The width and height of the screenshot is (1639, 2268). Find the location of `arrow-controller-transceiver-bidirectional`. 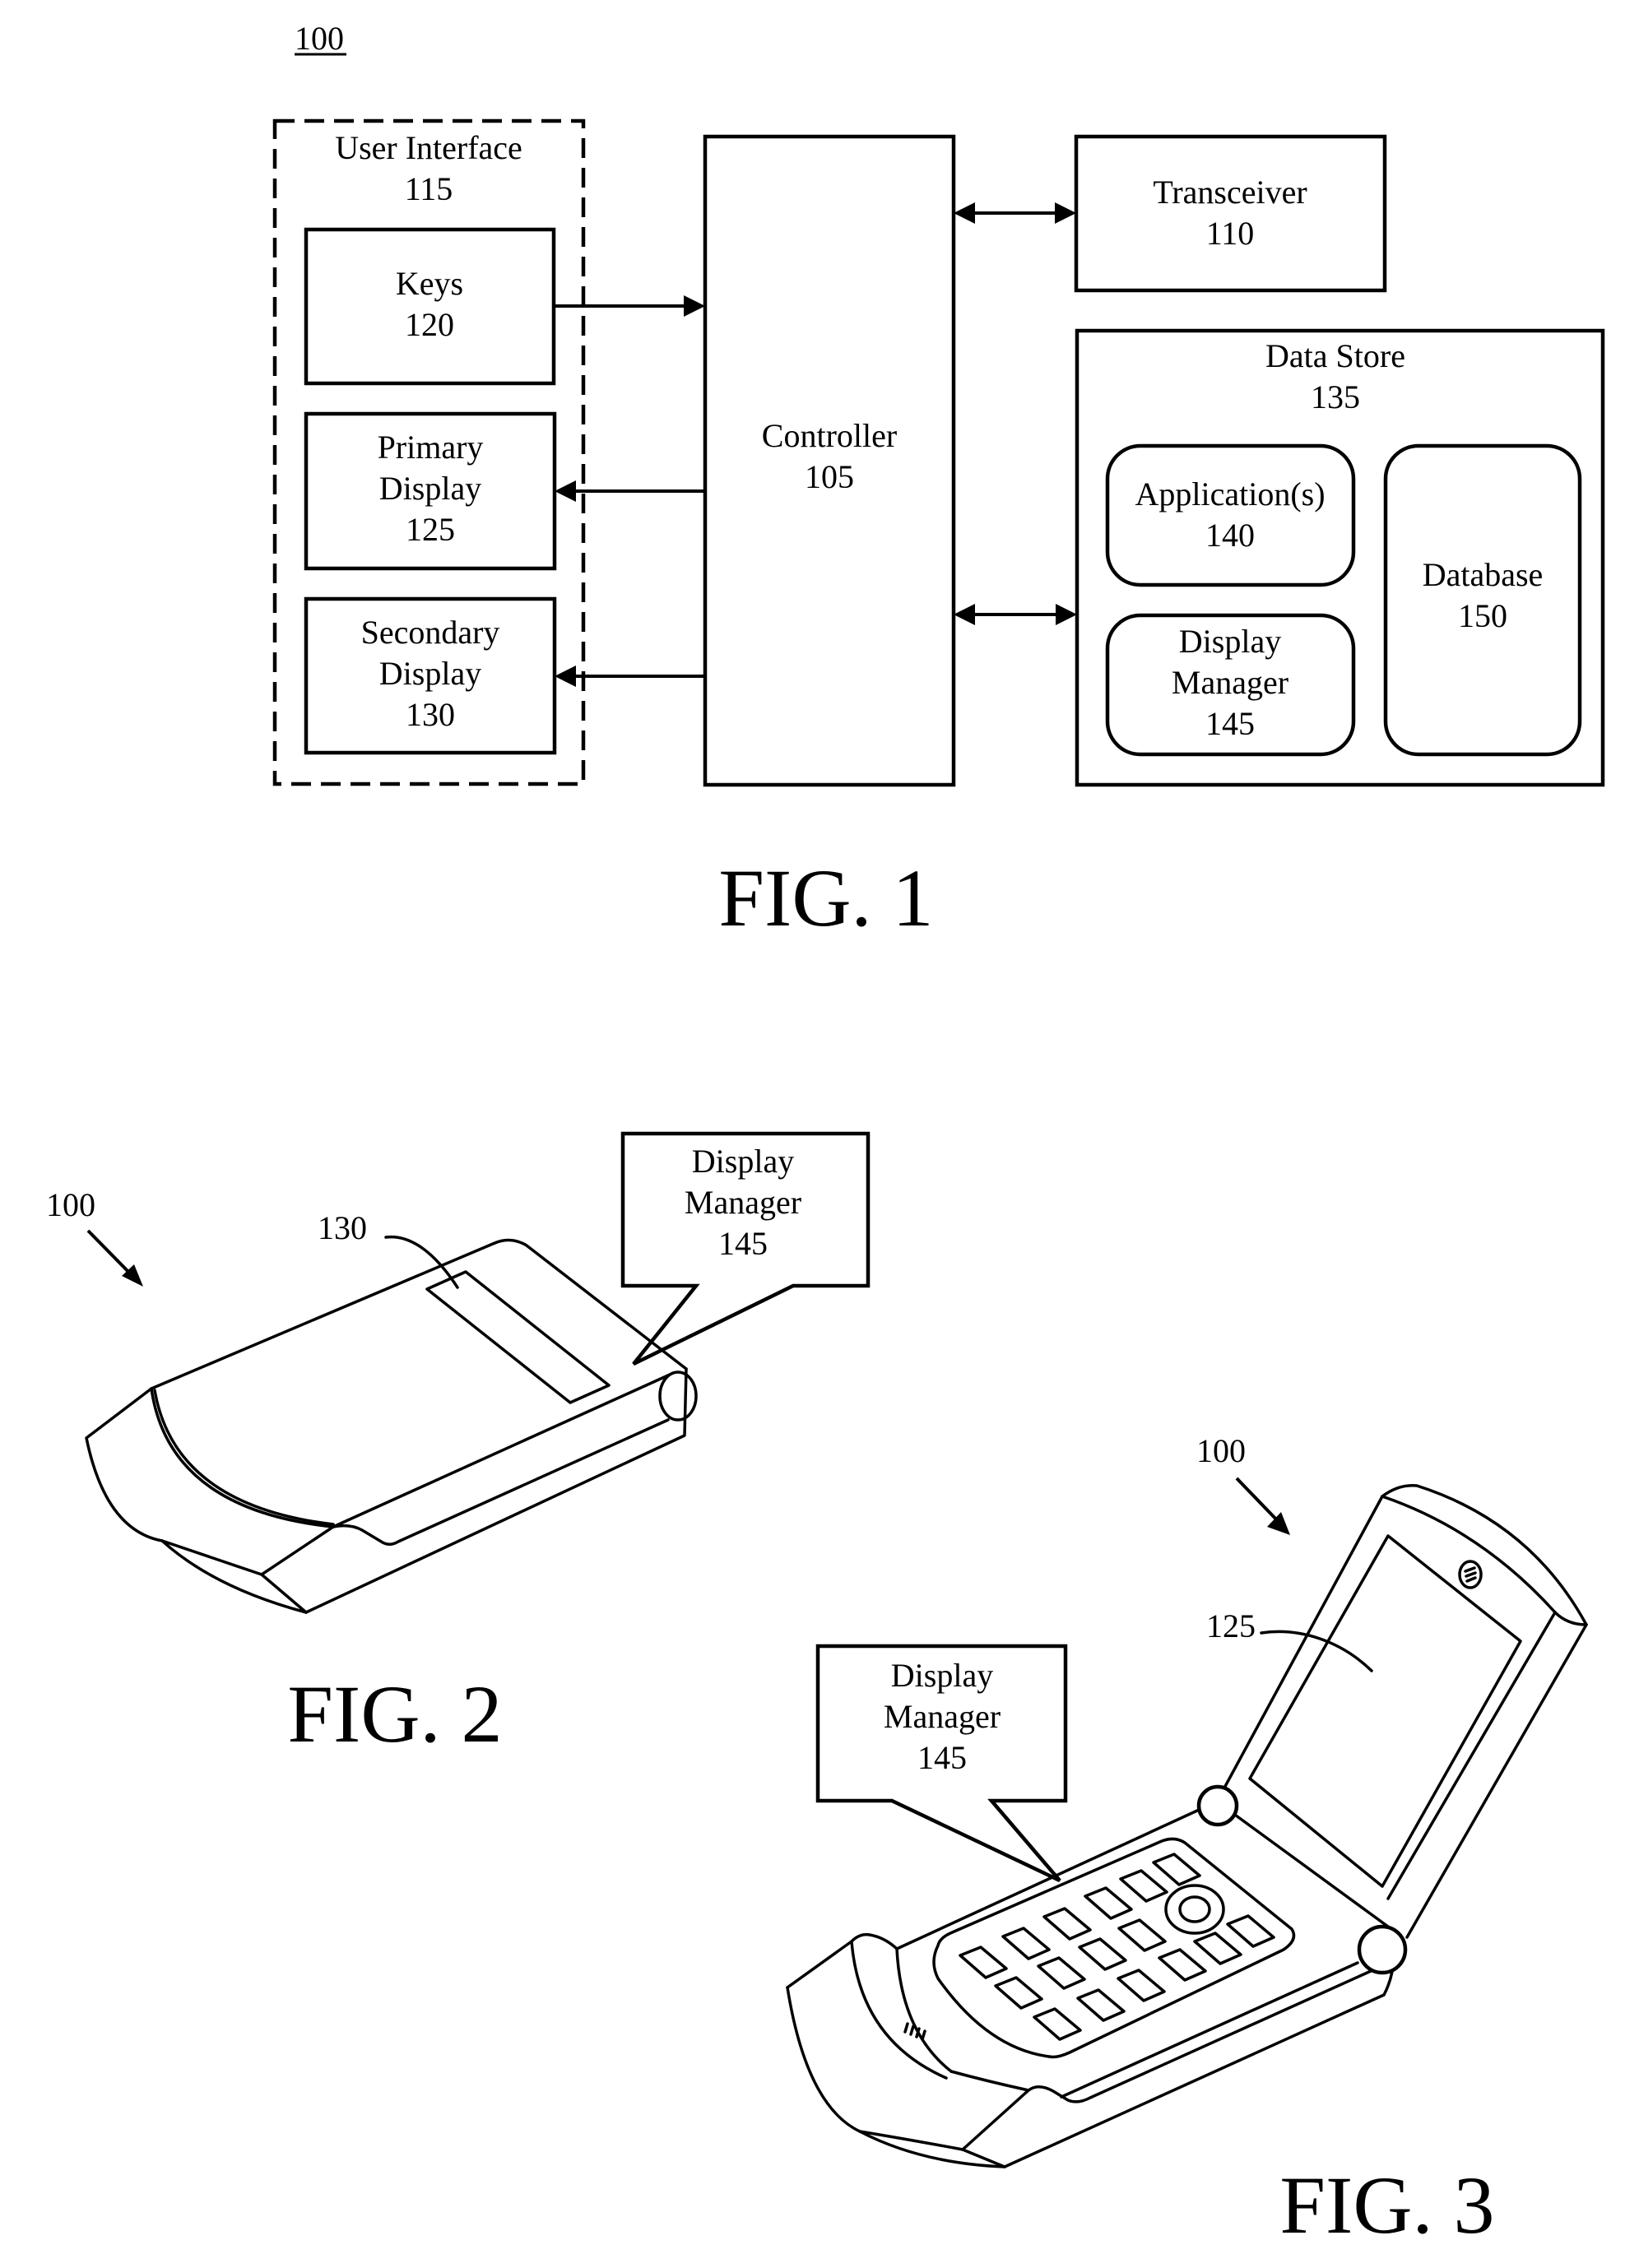

arrow-controller-transceiver-bidirectional is located at coordinates (1015, 213).